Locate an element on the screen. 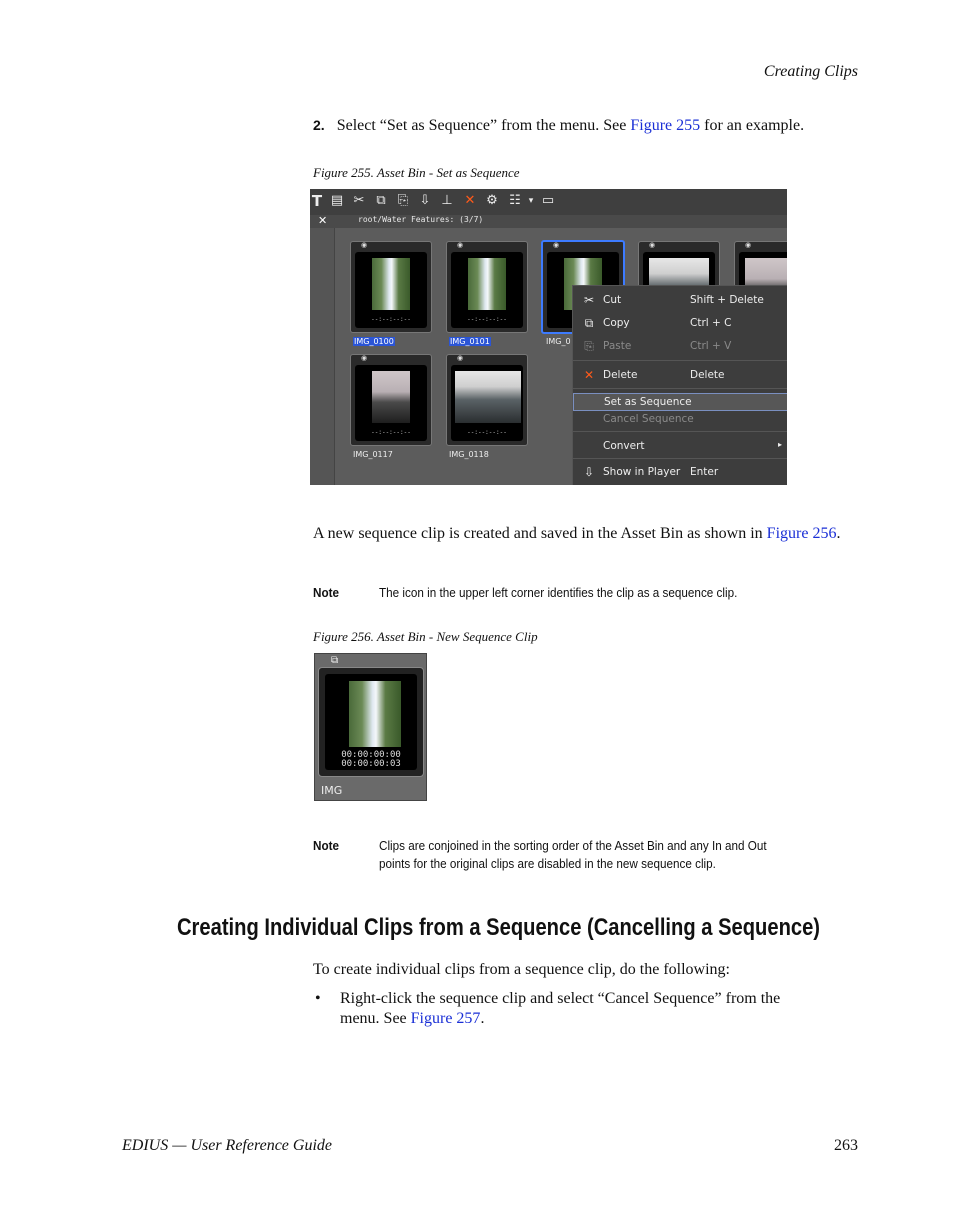 The height and width of the screenshot is (1227, 954). menu-item-show-in-player: ⇩ Show in Player Enter is located at coordinates (680, 473).